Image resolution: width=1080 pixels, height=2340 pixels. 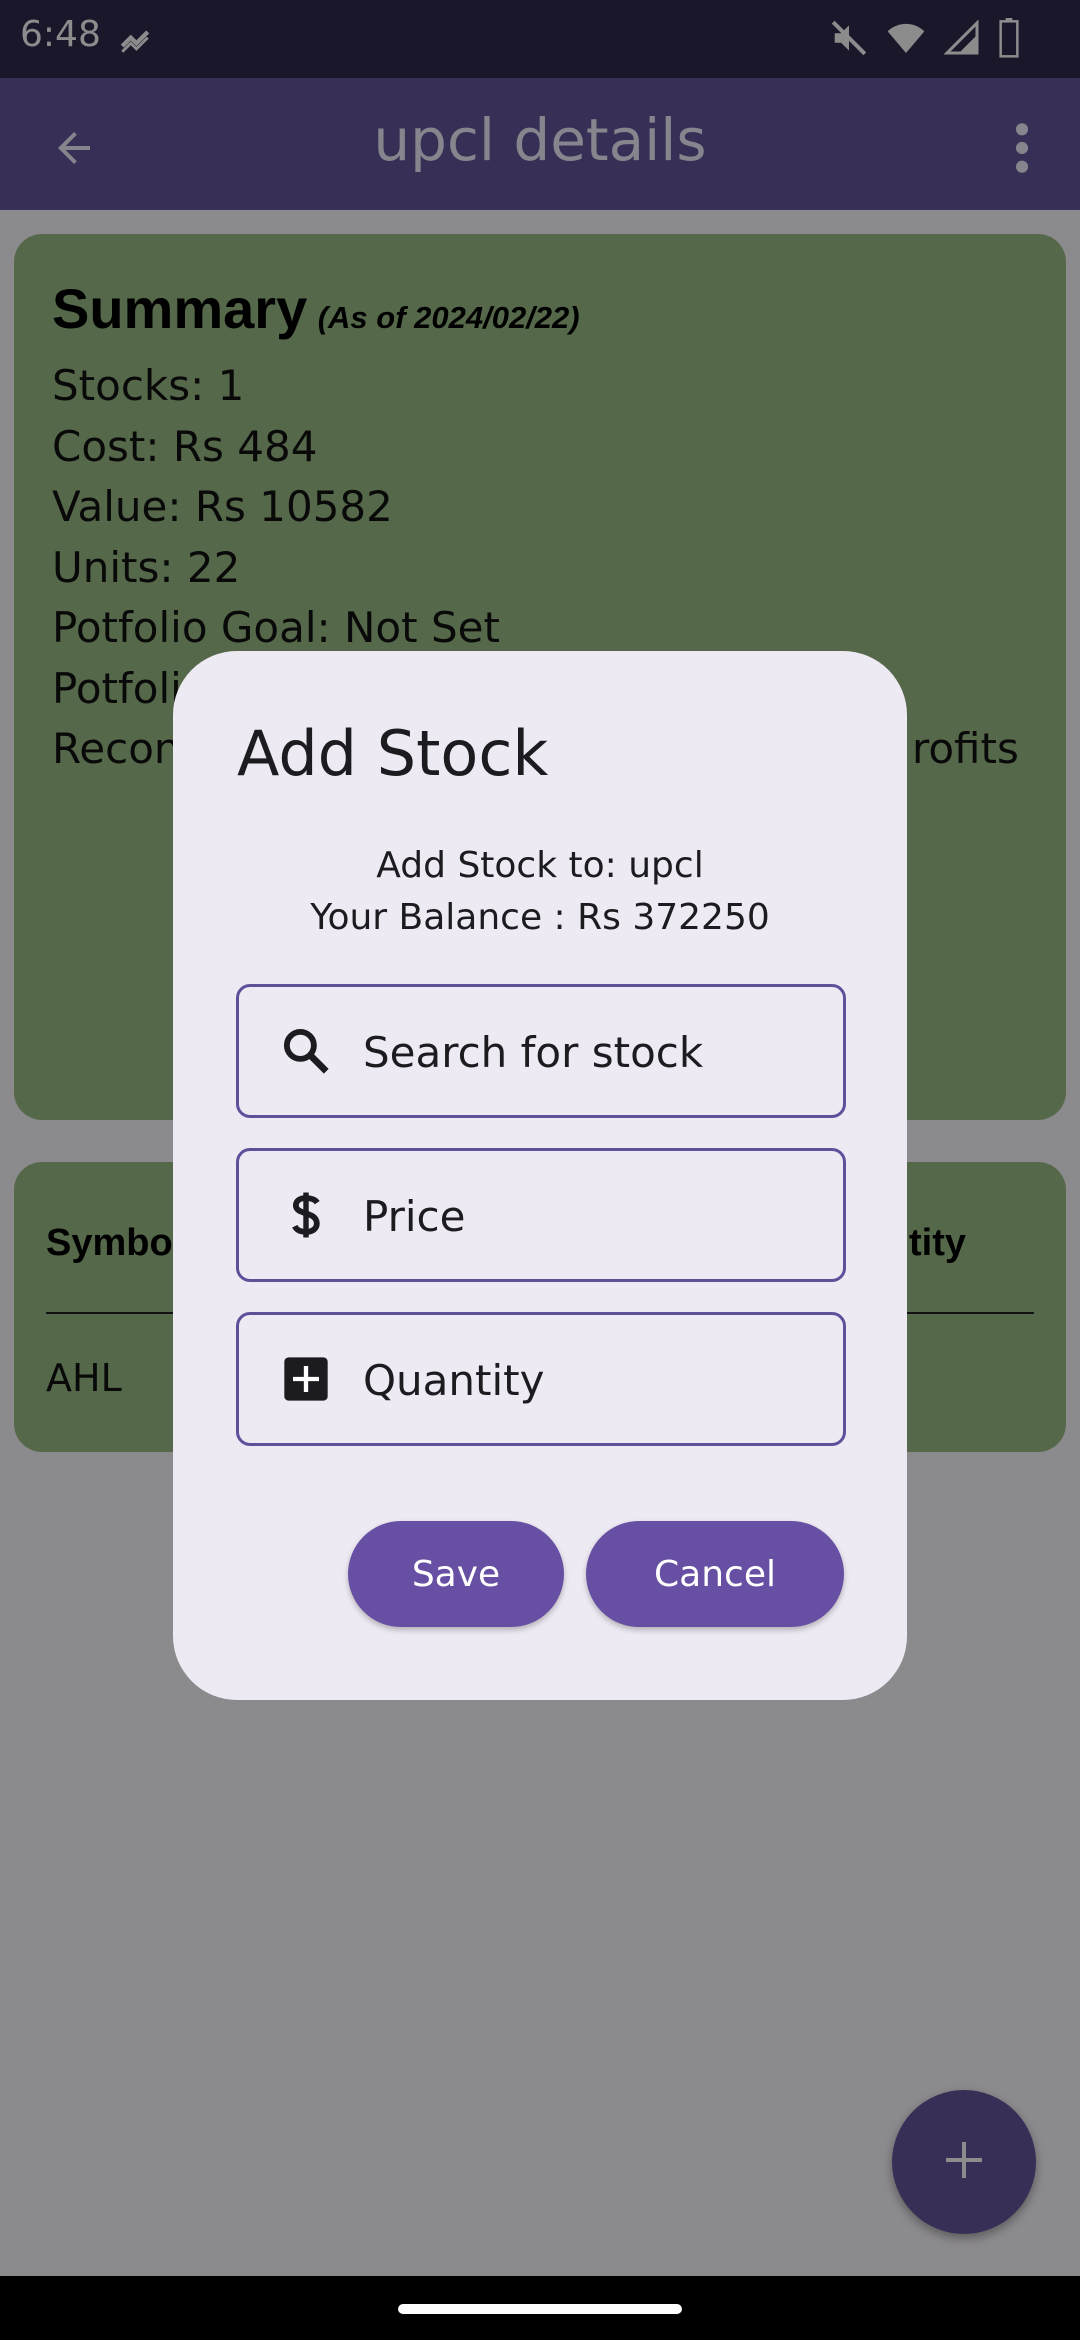 I want to click on price-input, so click(x=593, y=1216).